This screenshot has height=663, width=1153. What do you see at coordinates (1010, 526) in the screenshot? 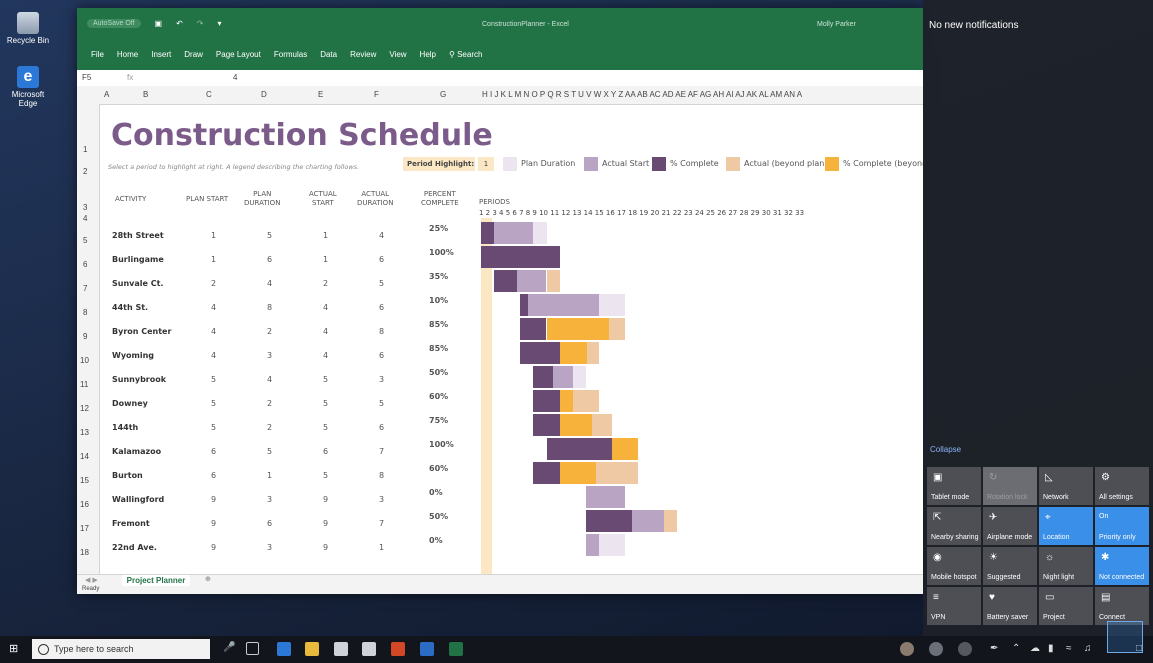
I see `quick-action-tile: ✈ Airplane mode` at bounding box center [1010, 526].